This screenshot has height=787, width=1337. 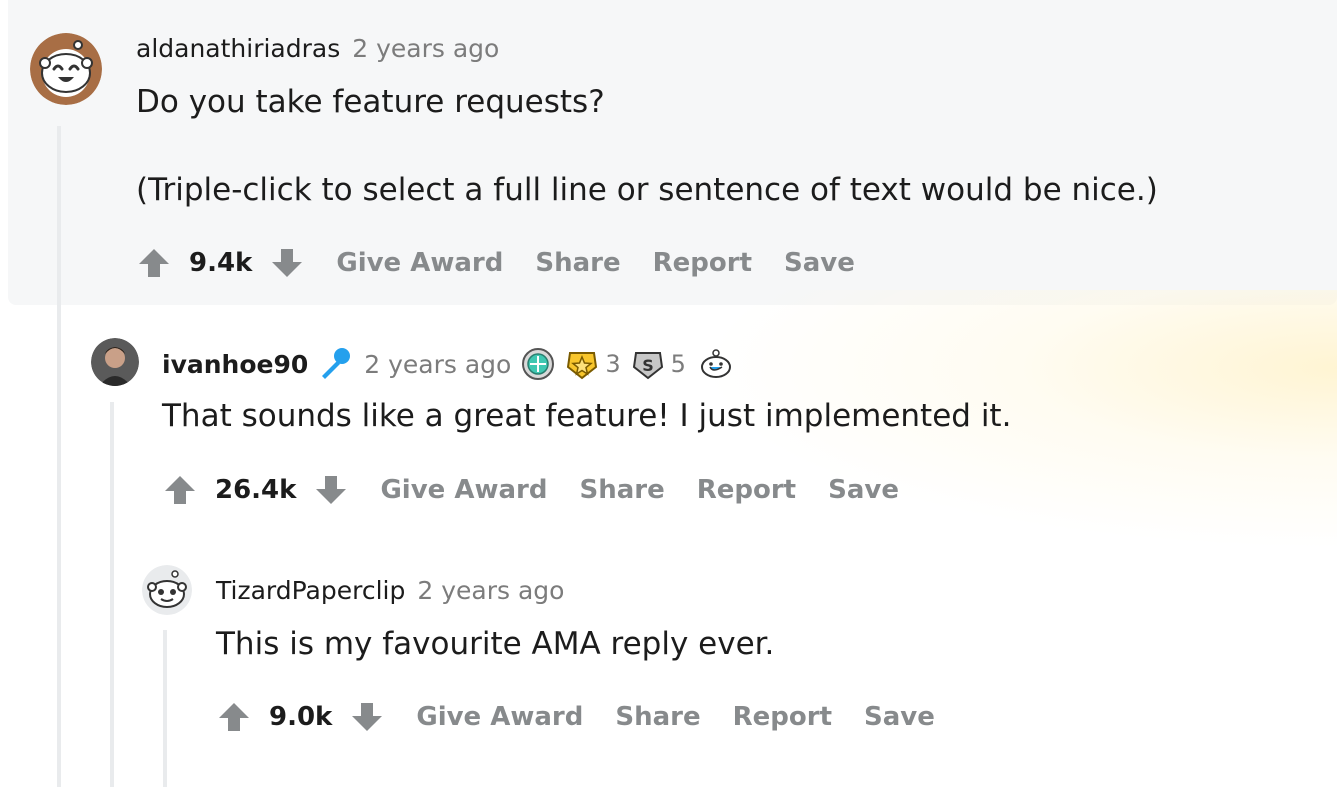 I want to click on svg-text: S, so click(x=648, y=365).